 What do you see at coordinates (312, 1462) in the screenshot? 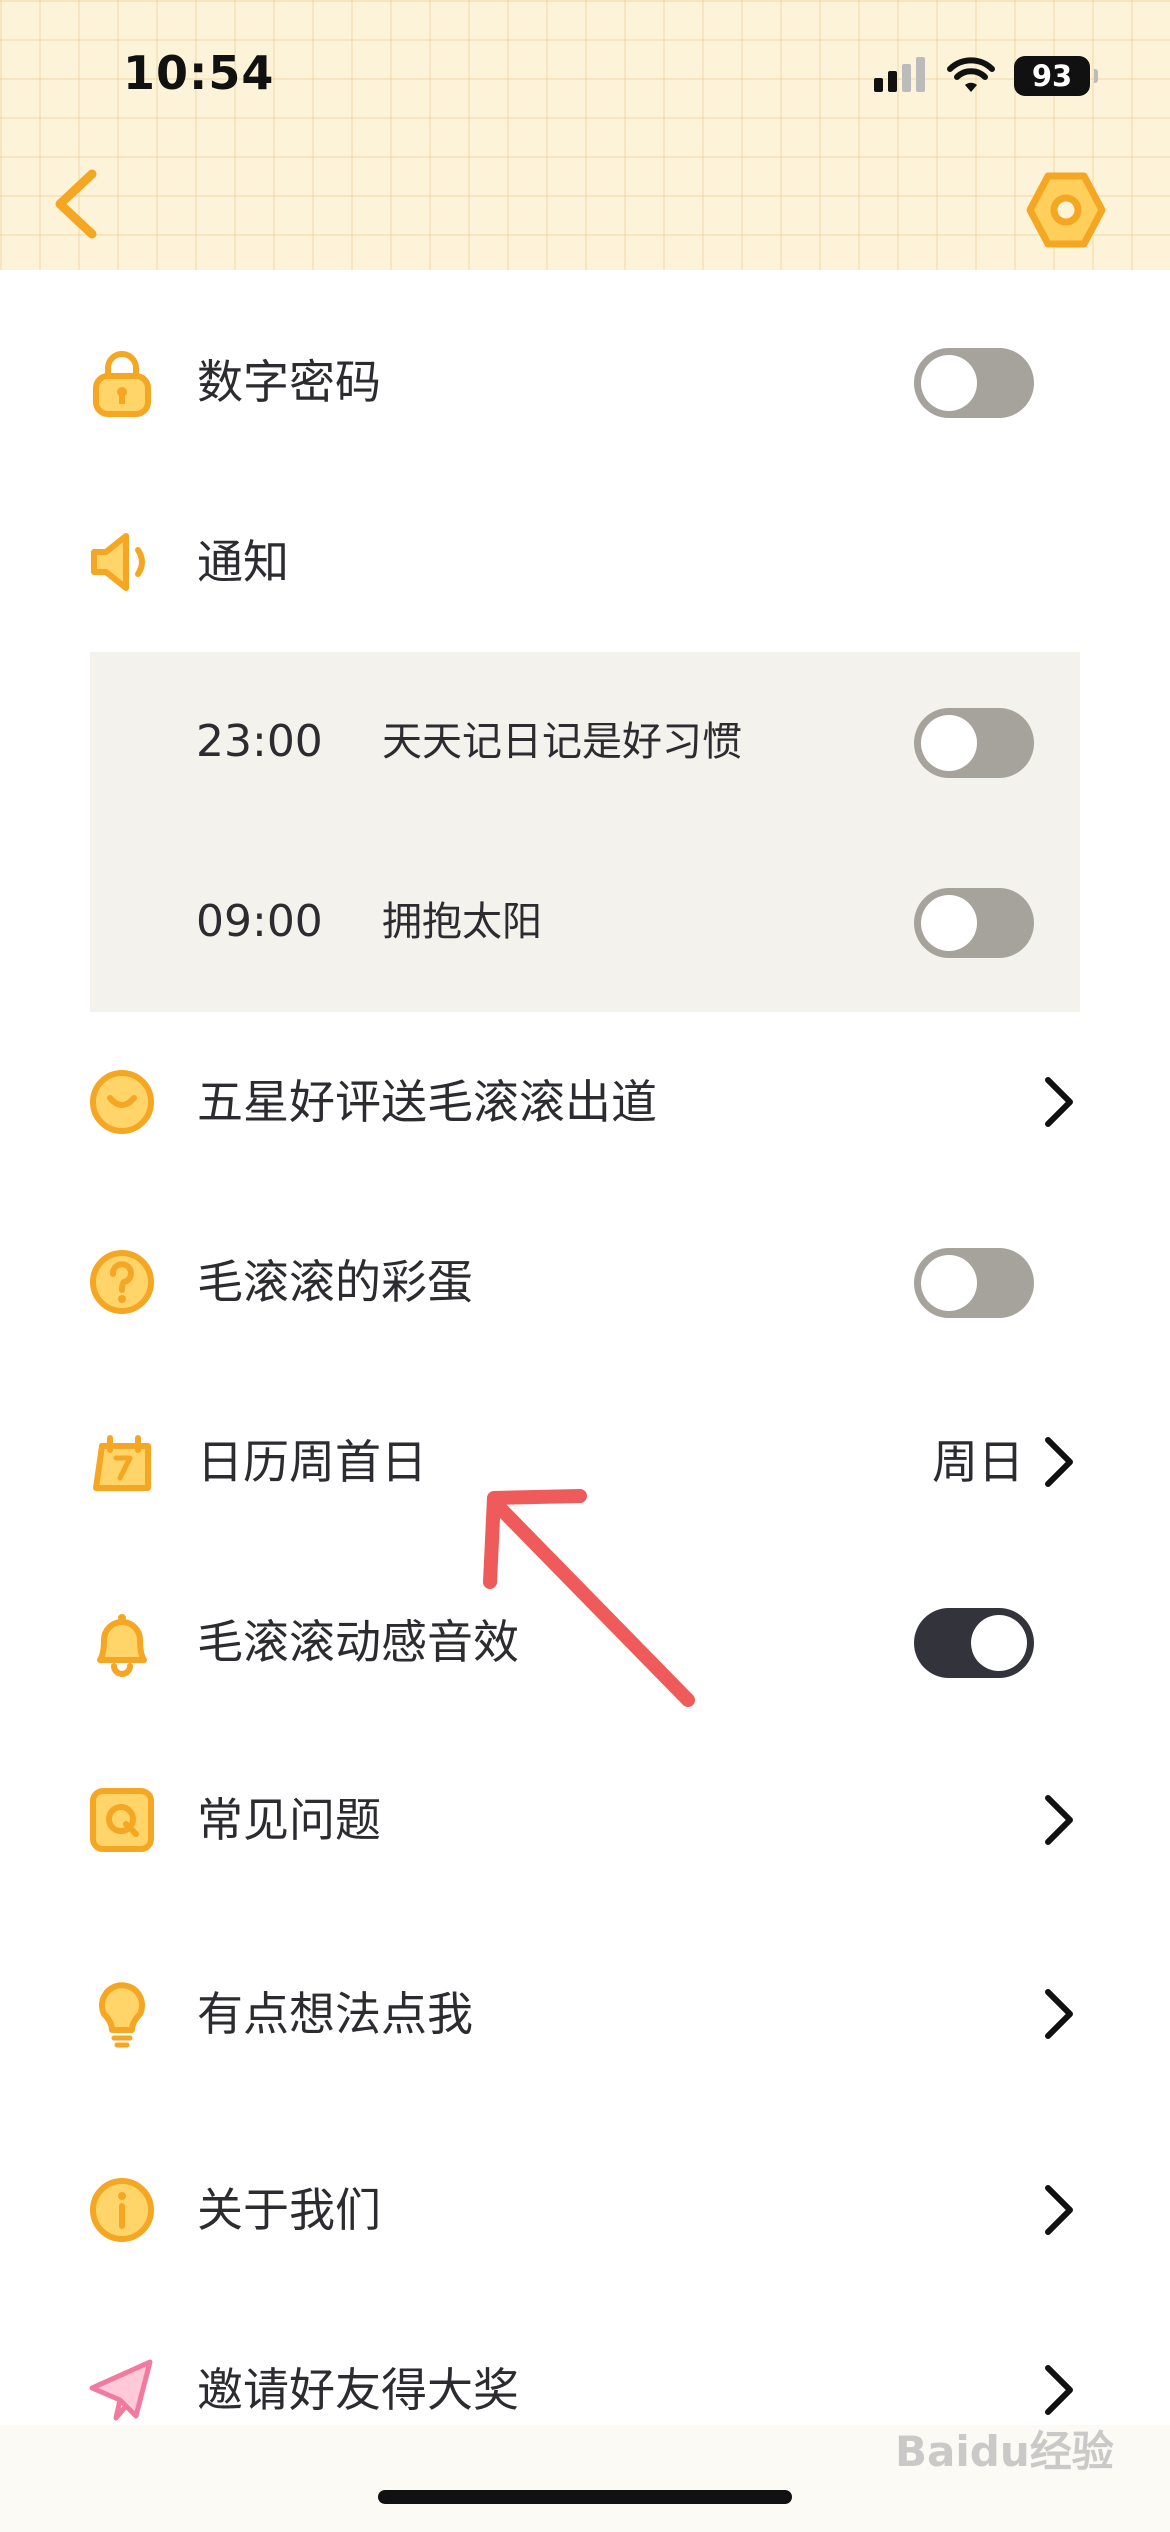
I see `week-start-label: 日历周首日` at bounding box center [312, 1462].